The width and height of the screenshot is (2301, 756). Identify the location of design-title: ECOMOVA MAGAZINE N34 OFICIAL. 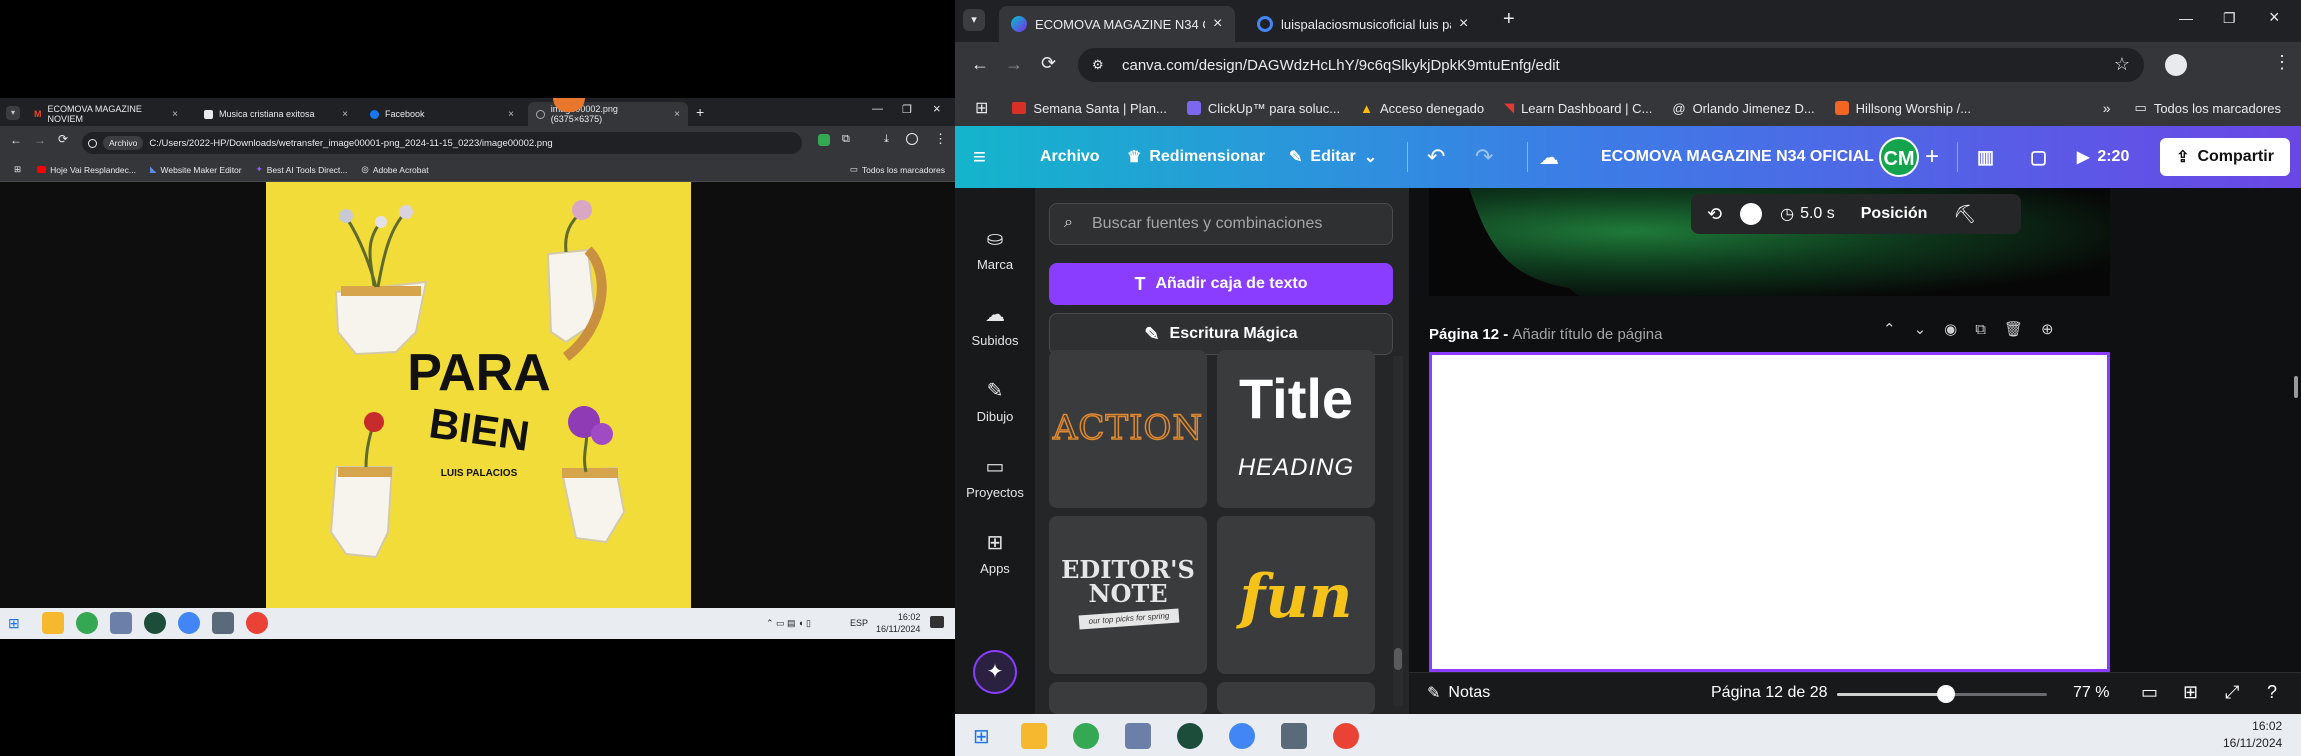
(1737, 157).